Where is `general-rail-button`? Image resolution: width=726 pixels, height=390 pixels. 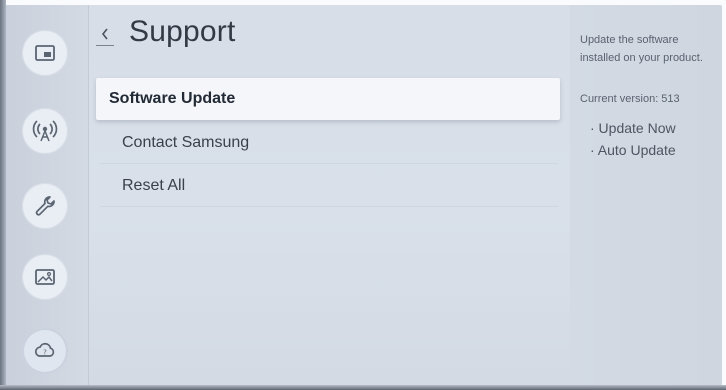 general-rail-button is located at coordinates (45, 206).